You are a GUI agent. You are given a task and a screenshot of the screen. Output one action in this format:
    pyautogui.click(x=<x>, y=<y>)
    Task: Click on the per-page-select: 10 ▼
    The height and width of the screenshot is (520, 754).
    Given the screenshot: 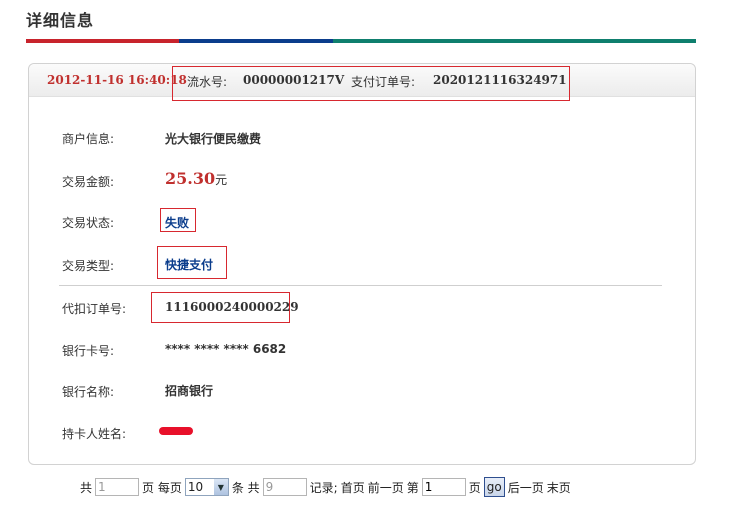 What is the action you would take?
    pyautogui.click(x=206, y=487)
    